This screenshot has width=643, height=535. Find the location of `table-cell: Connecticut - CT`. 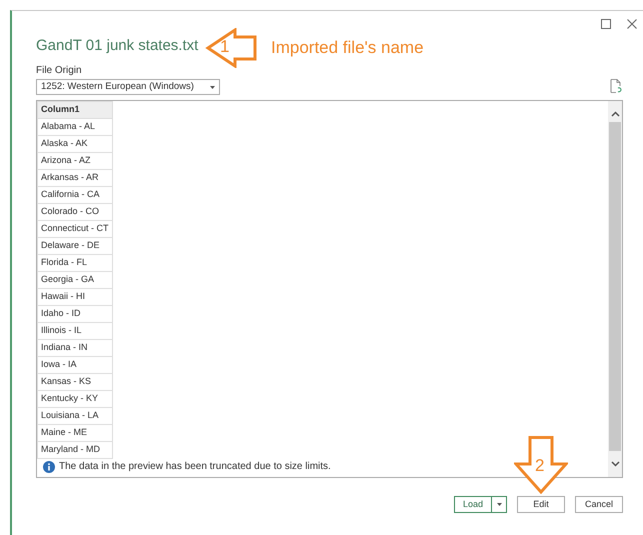

table-cell: Connecticut - CT is located at coordinates (75, 229).